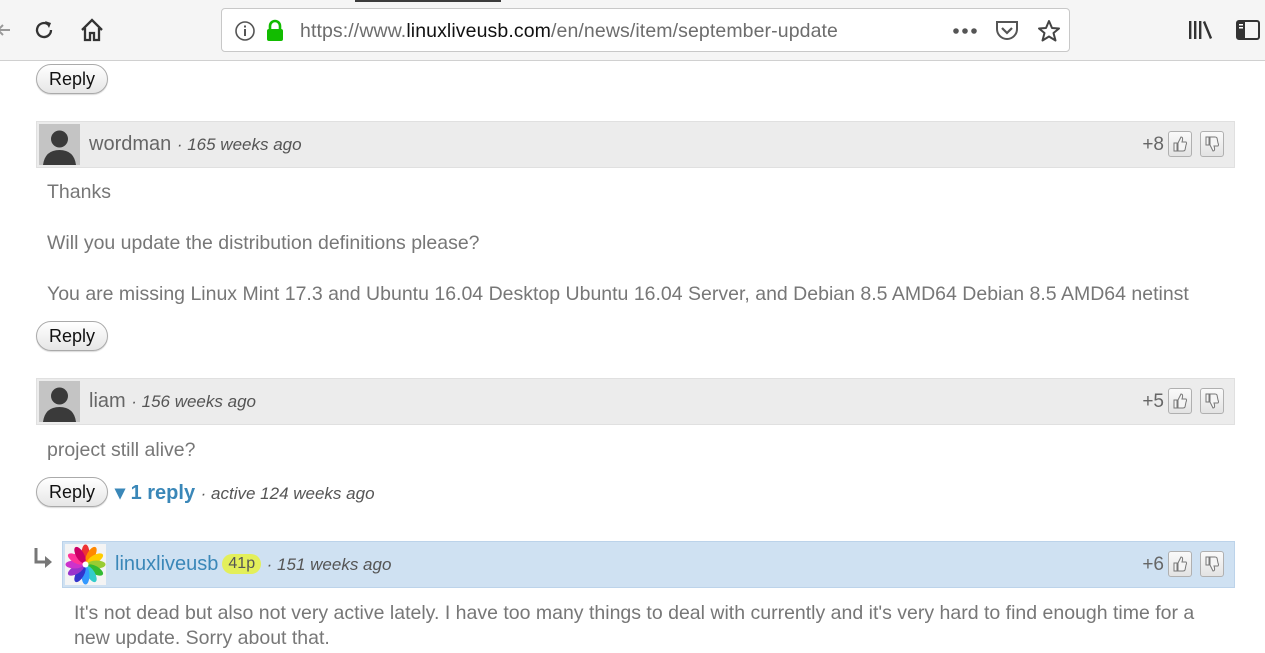 The width and height of the screenshot is (1265, 653). What do you see at coordinates (44, 30) in the screenshot?
I see `reload-icon` at bounding box center [44, 30].